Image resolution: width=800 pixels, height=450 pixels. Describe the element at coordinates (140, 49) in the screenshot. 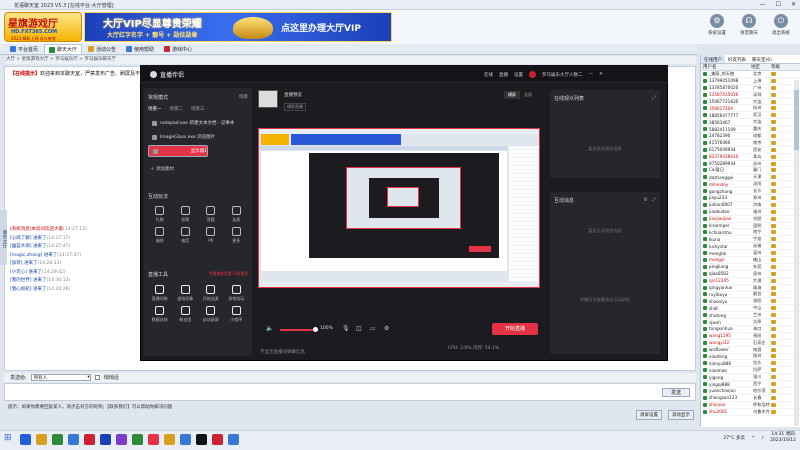

I see `tab-3: 使用帮助` at that location.